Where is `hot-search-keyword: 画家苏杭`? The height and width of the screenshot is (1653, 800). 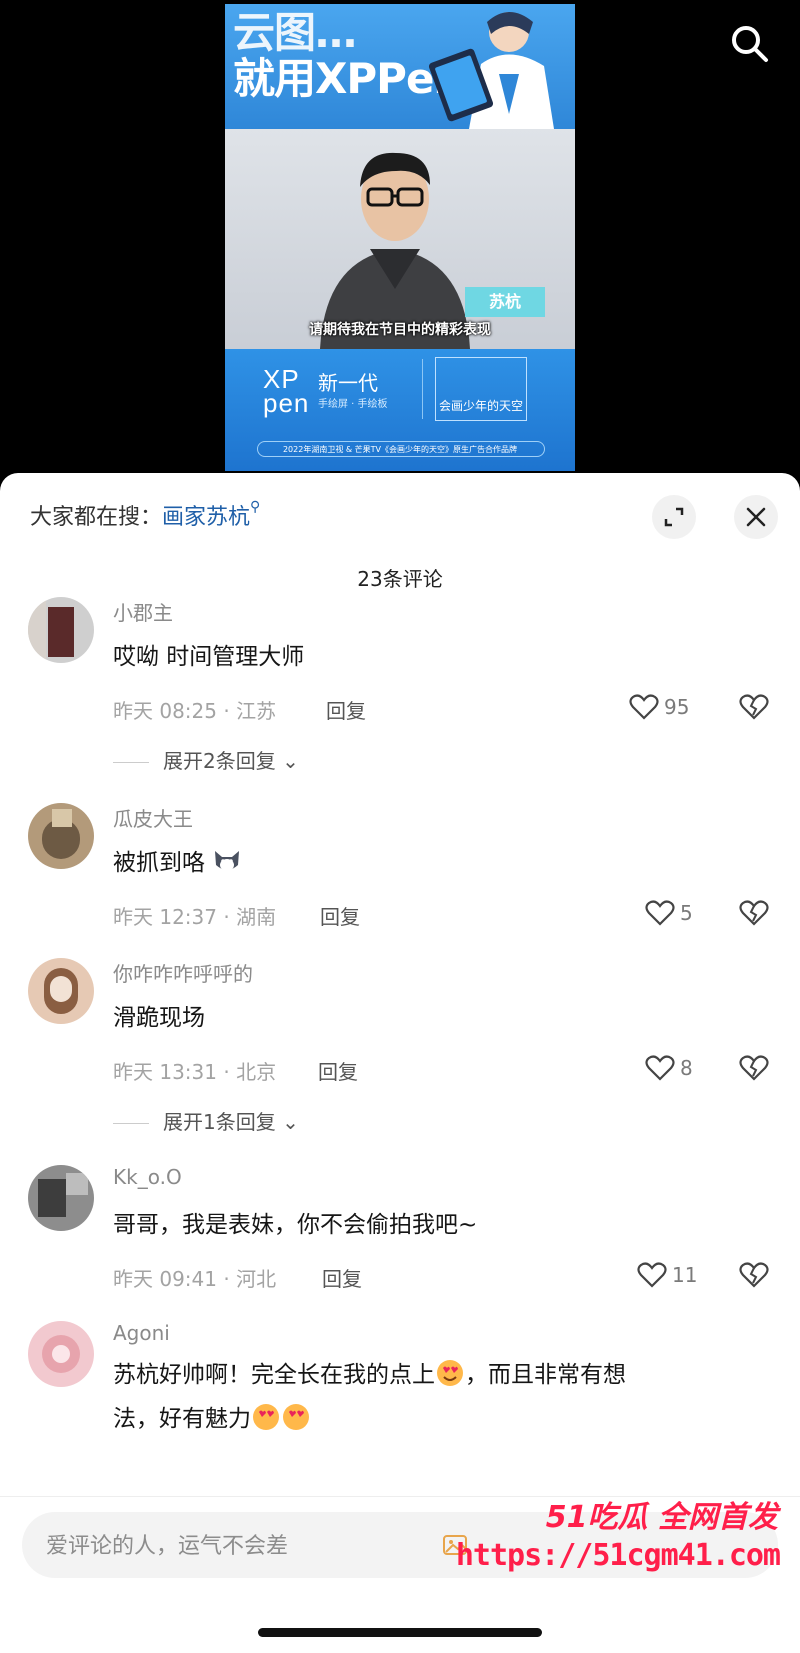 hot-search-keyword: 画家苏杭 is located at coordinates (206, 517).